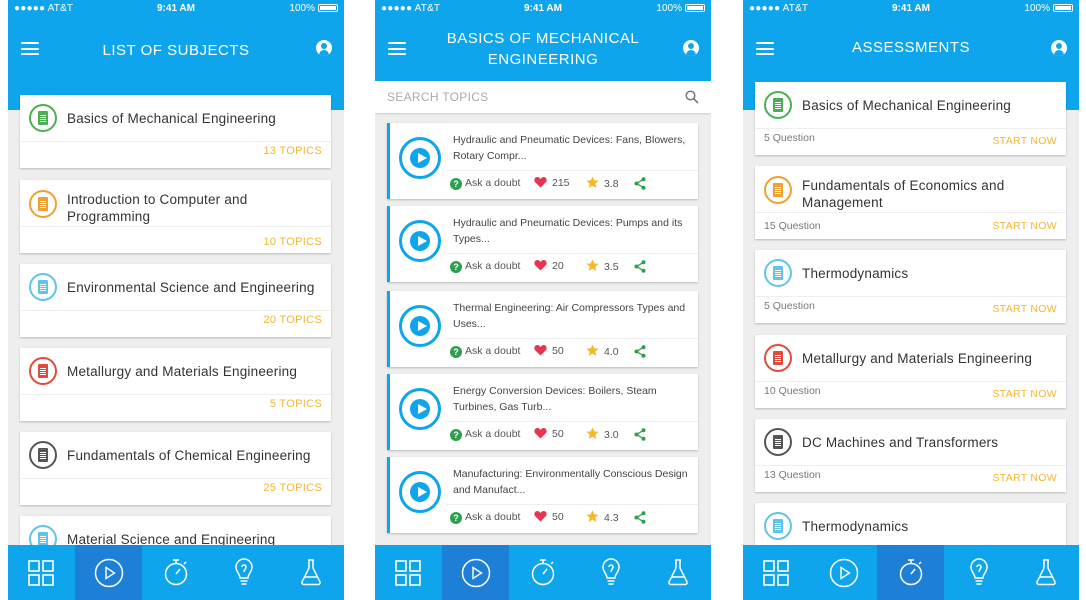  Describe the element at coordinates (527, 97) in the screenshot. I see `search-input` at that location.